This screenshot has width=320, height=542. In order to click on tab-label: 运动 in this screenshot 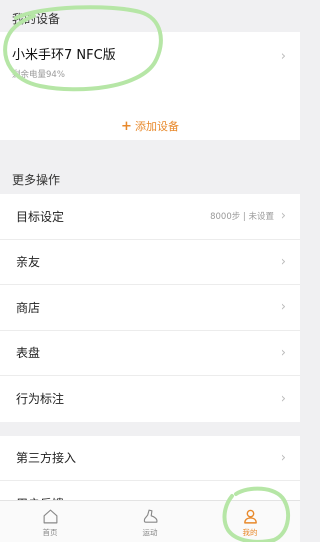, I will do `click(150, 532)`.